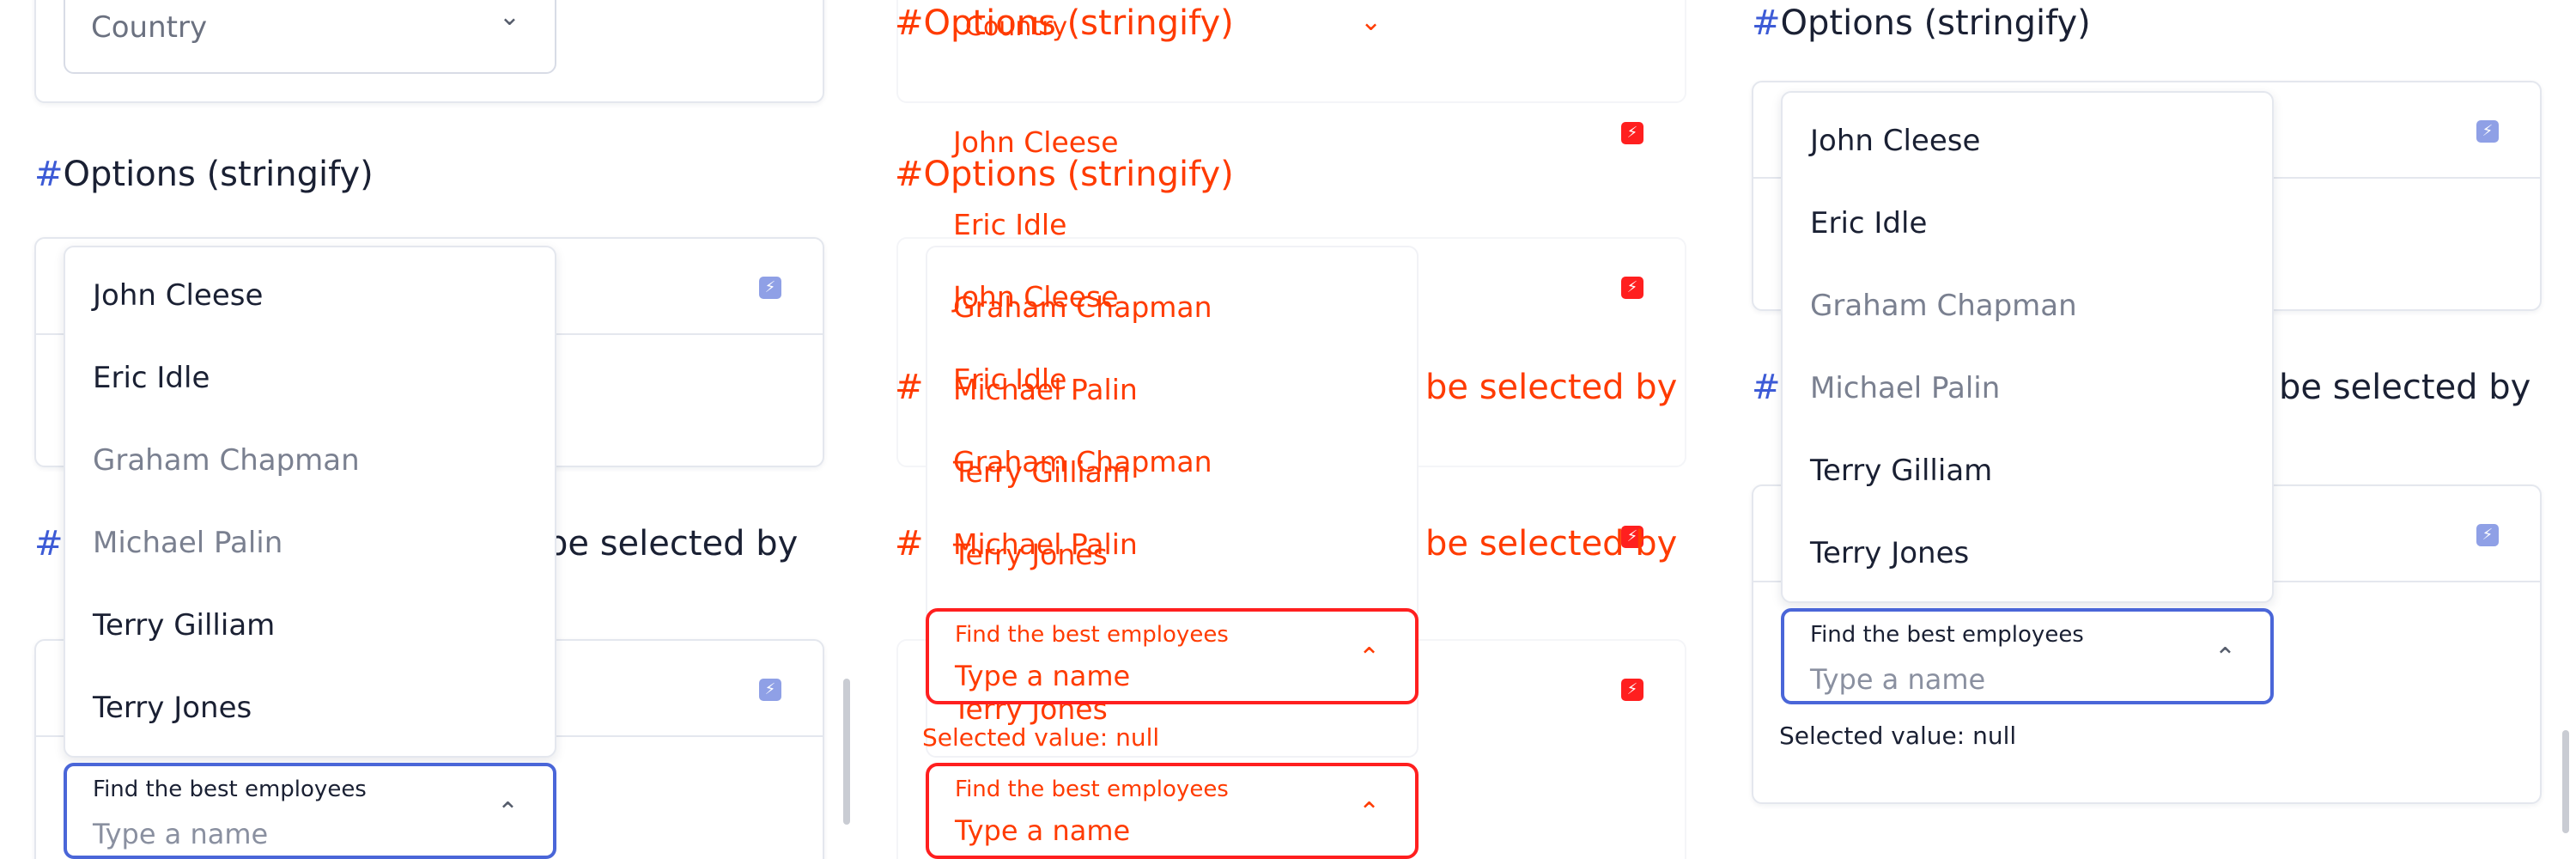 This screenshot has width=2576, height=859. What do you see at coordinates (149, 27) in the screenshot?
I see `country-select-label: Country` at bounding box center [149, 27].